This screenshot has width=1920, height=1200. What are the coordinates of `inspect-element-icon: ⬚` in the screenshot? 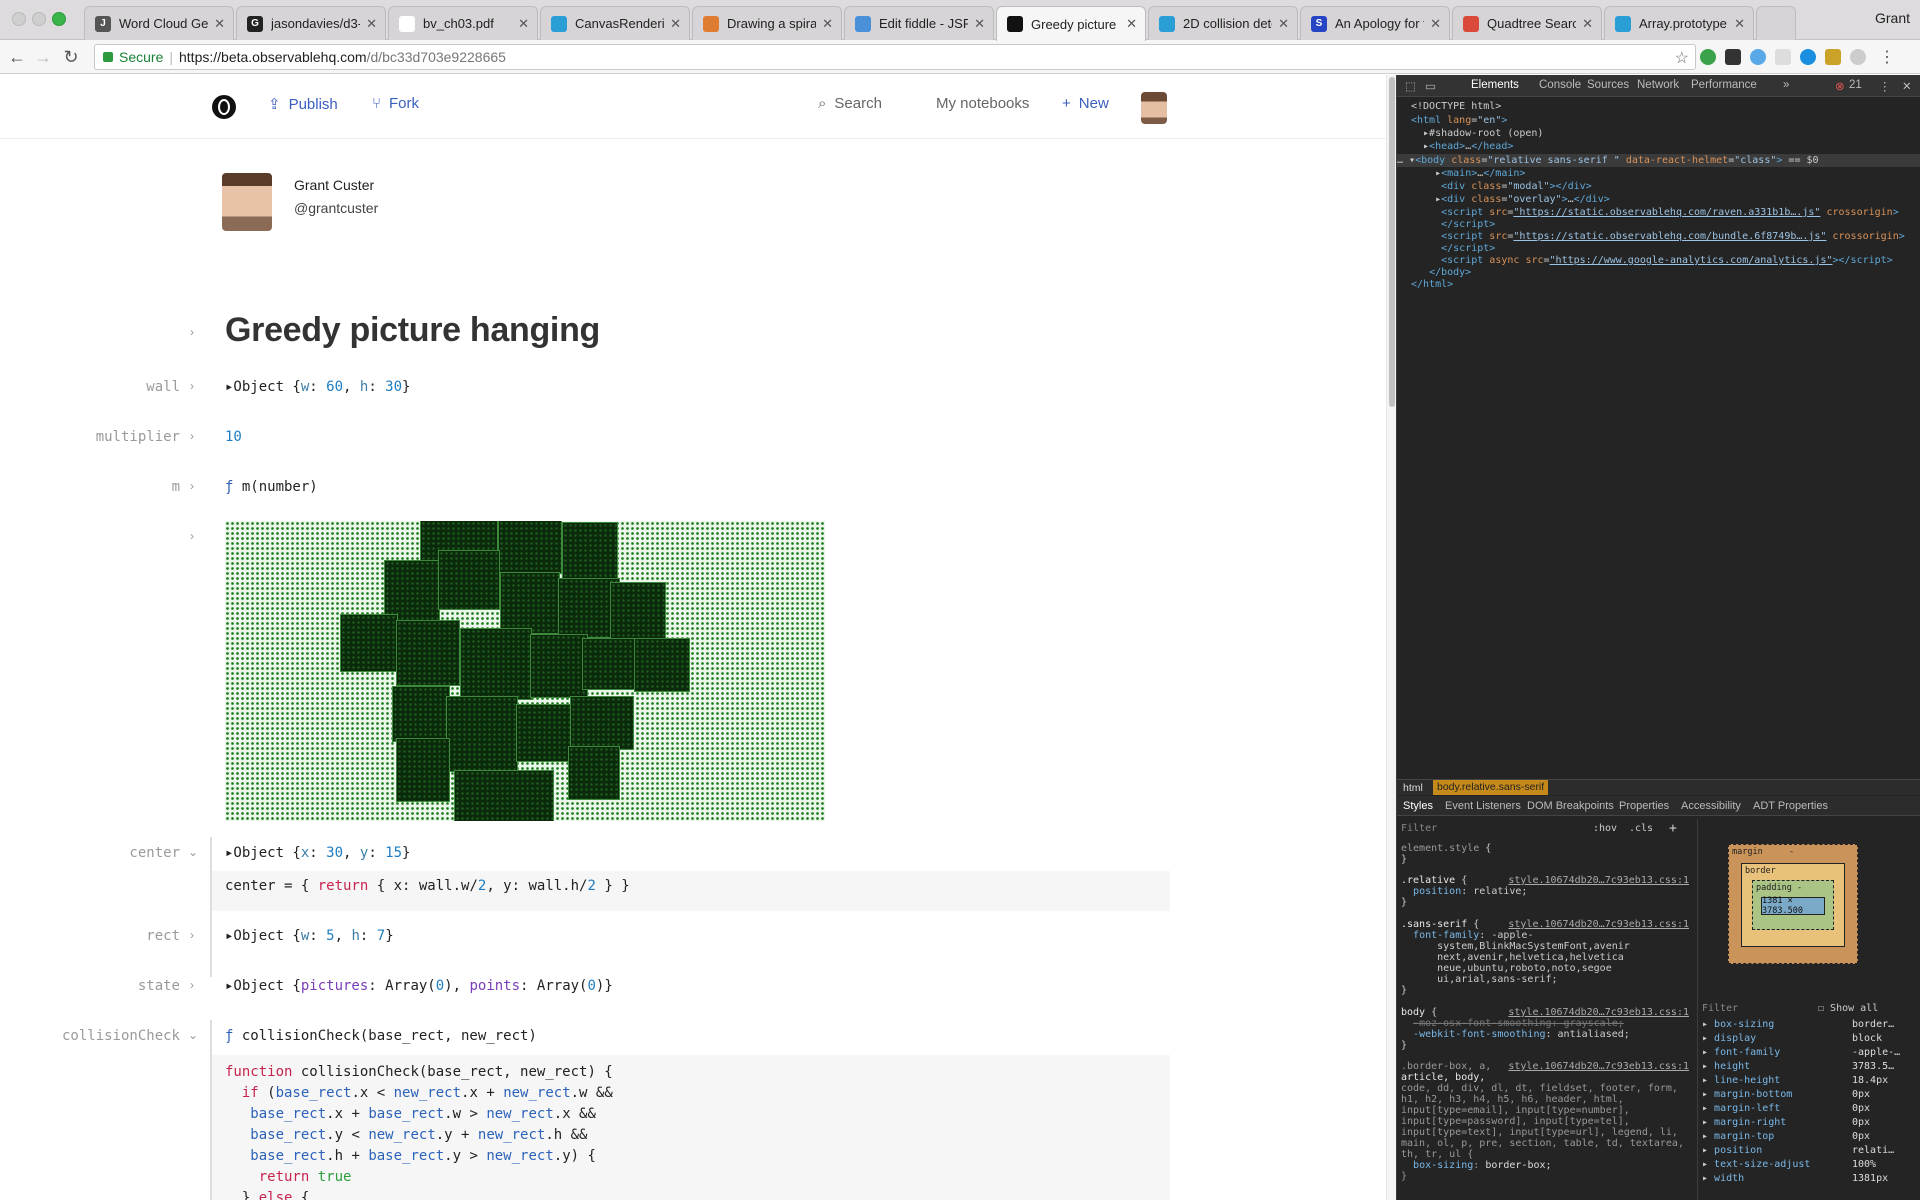 It's located at (1410, 86).